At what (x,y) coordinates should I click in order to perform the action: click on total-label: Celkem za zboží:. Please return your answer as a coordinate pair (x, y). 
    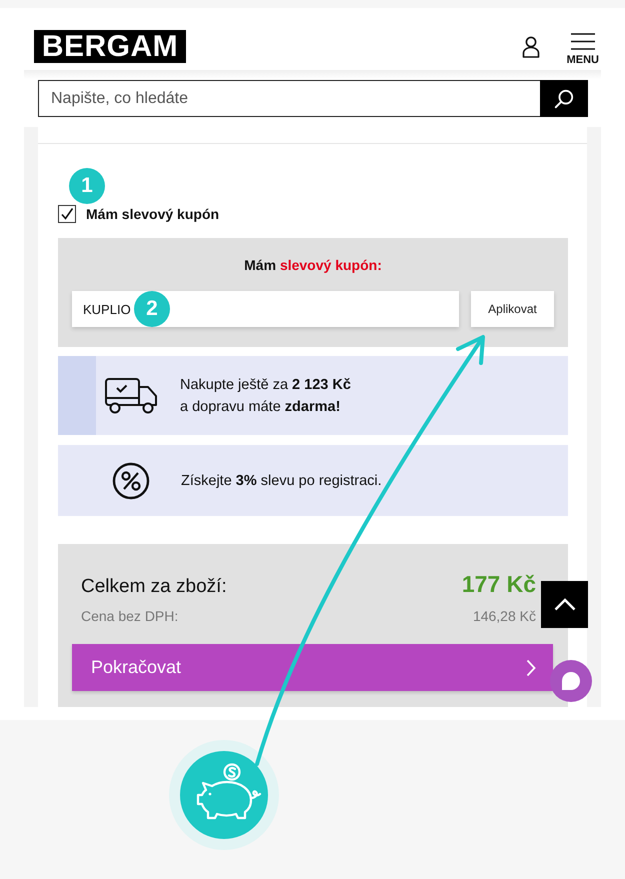
    Looking at the image, I should click on (154, 587).